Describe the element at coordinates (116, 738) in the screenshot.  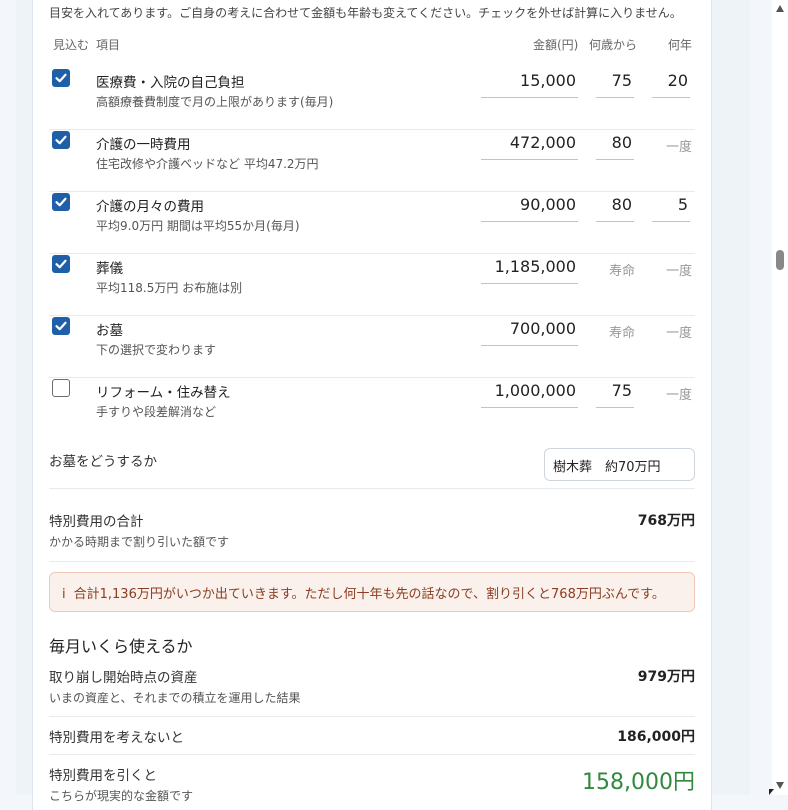
I see `without-special-label: 特別費用を考えないと` at that location.